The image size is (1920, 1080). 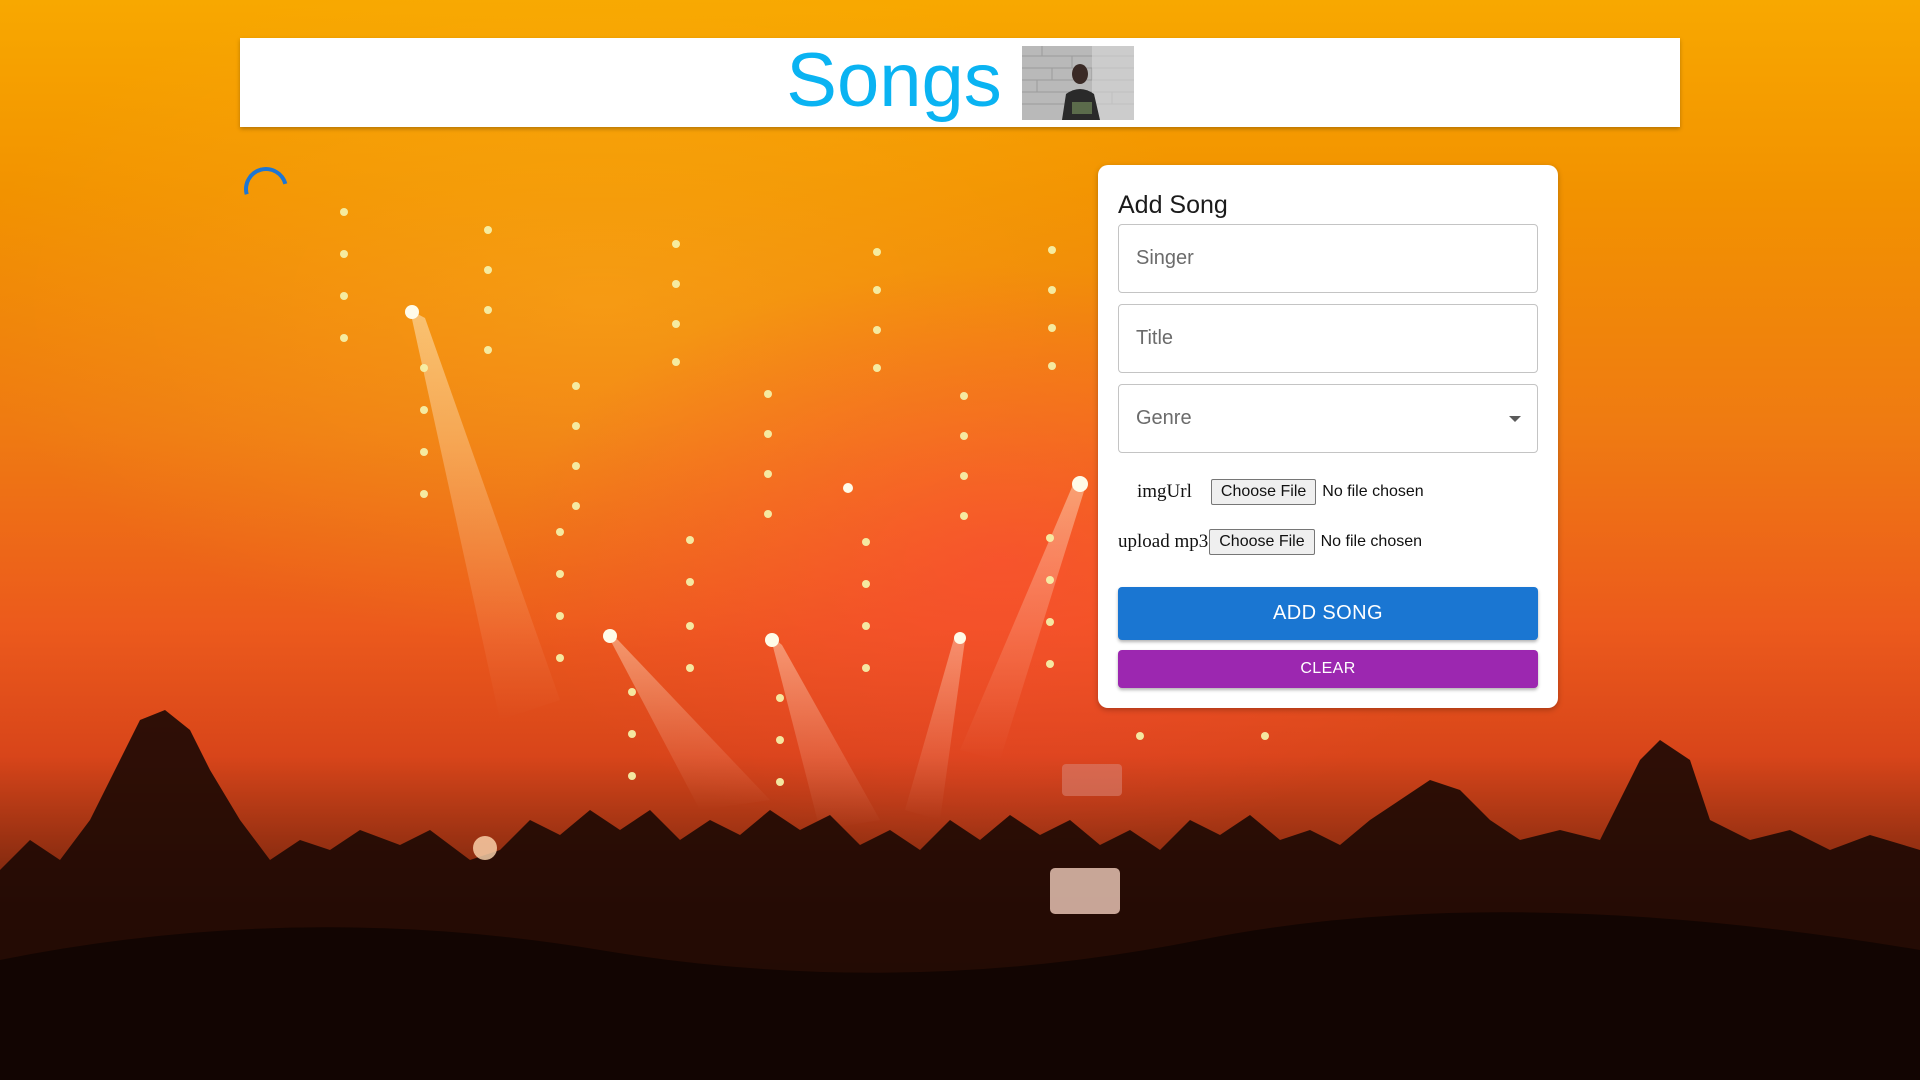 What do you see at coordinates (1262, 542) in the screenshot?
I see `mp3-choose-file-button: Choose File` at bounding box center [1262, 542].